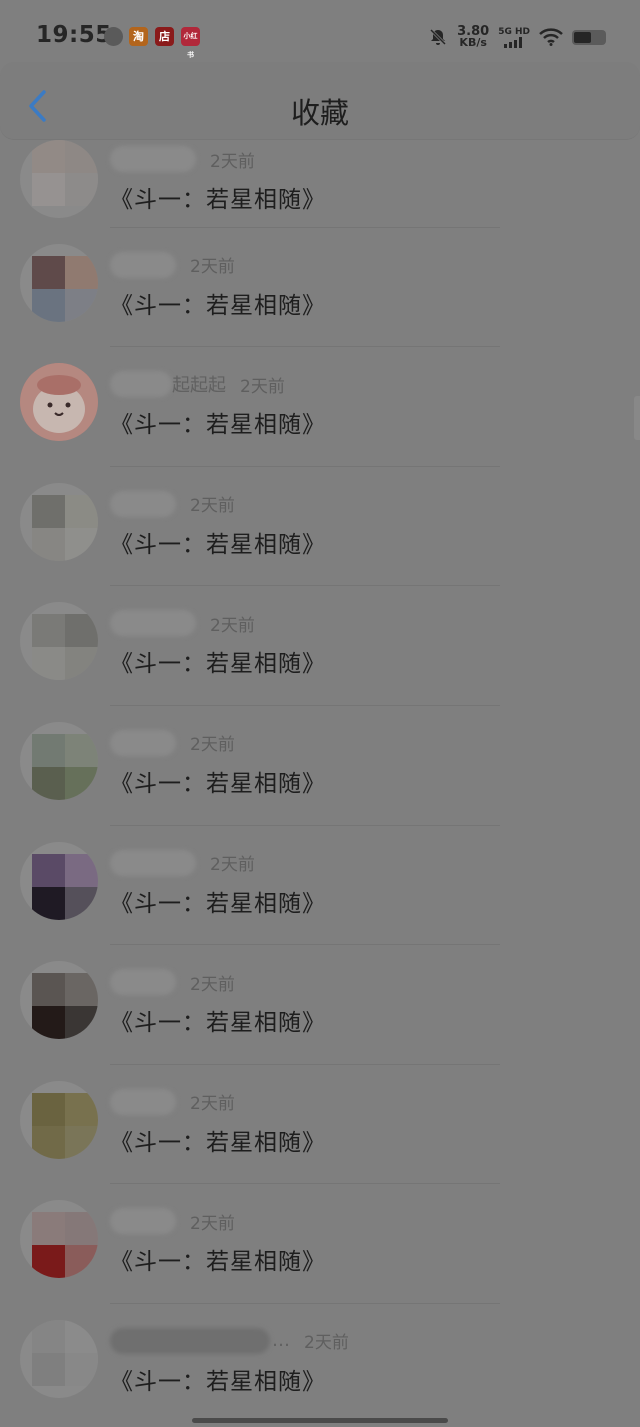  I want to click on signal-icon: 5G HD, so click(514, 37).